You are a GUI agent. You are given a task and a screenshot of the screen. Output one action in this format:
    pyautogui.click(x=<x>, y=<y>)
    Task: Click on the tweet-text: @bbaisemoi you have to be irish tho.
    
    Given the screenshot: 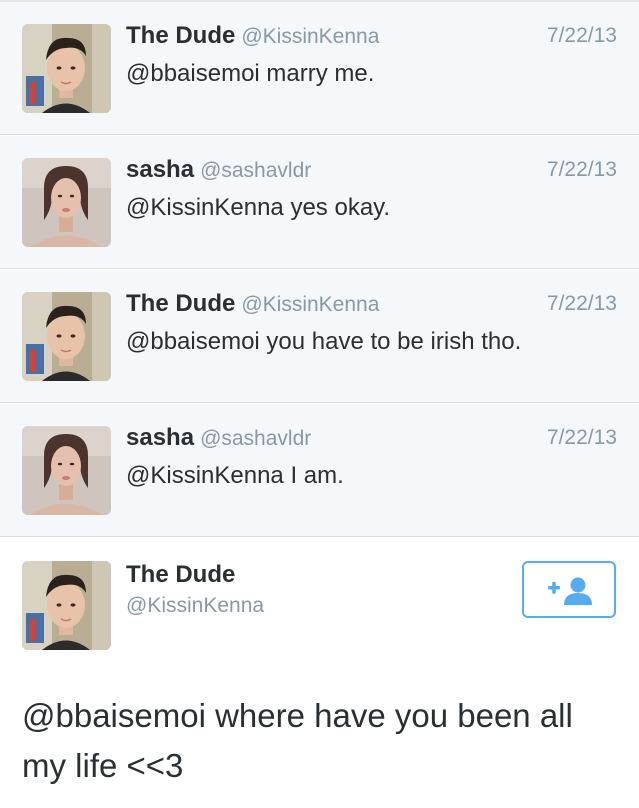 What is the action you would take?
    pyautogui.click(x=324, y=341)
    